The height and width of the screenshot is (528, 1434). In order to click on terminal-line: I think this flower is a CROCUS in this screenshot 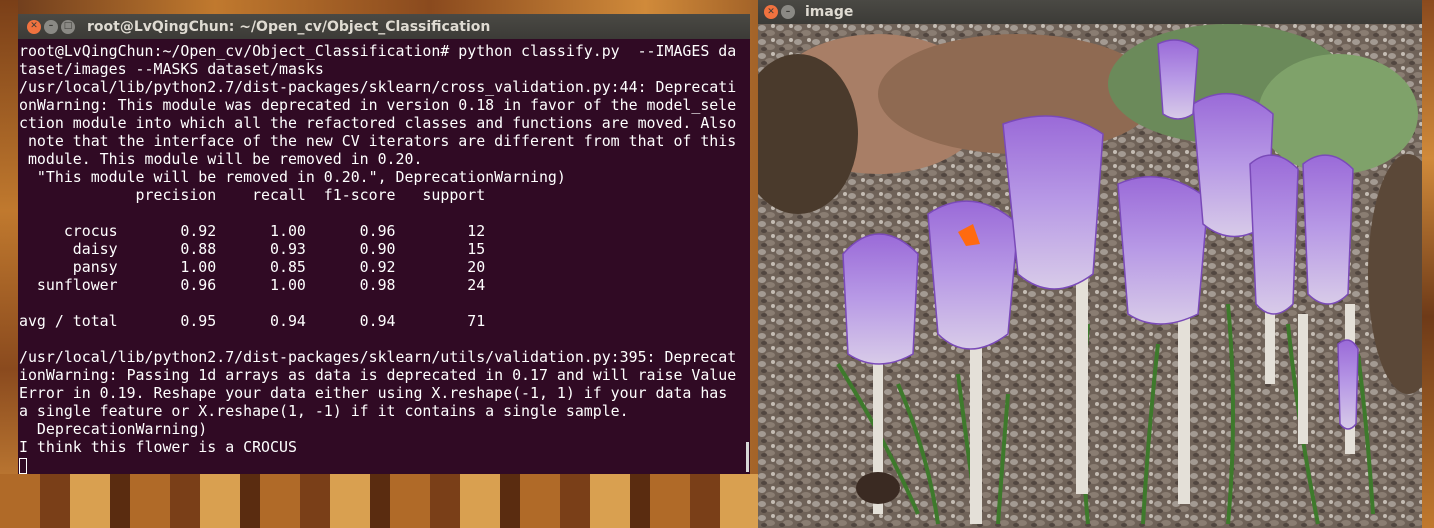, I will do `click(158, 447)`.